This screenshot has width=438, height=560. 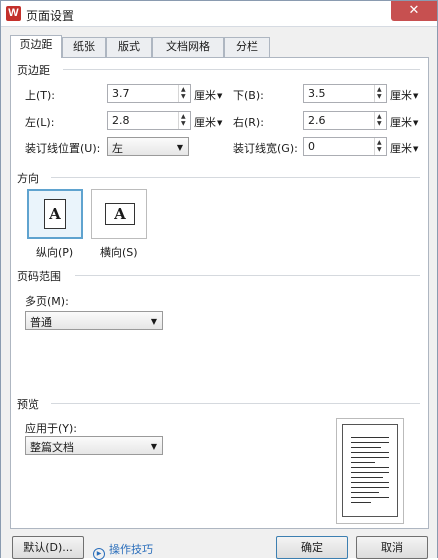 I want to click on portrait-button: A, so click(x=55, y=214).